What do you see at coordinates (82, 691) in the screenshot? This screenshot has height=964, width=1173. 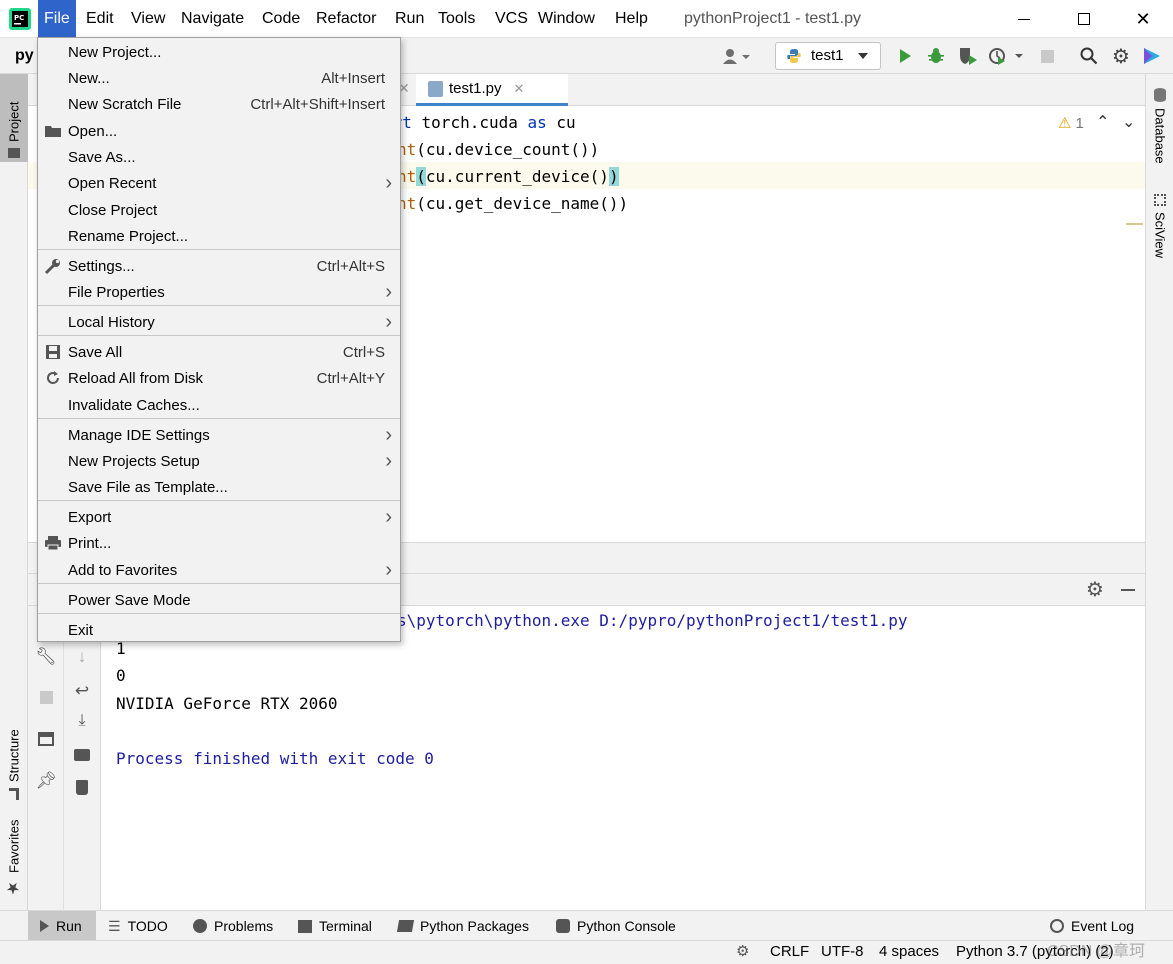 I see `soft-wrap-icon: ↩` at bounding box center [82, 691].